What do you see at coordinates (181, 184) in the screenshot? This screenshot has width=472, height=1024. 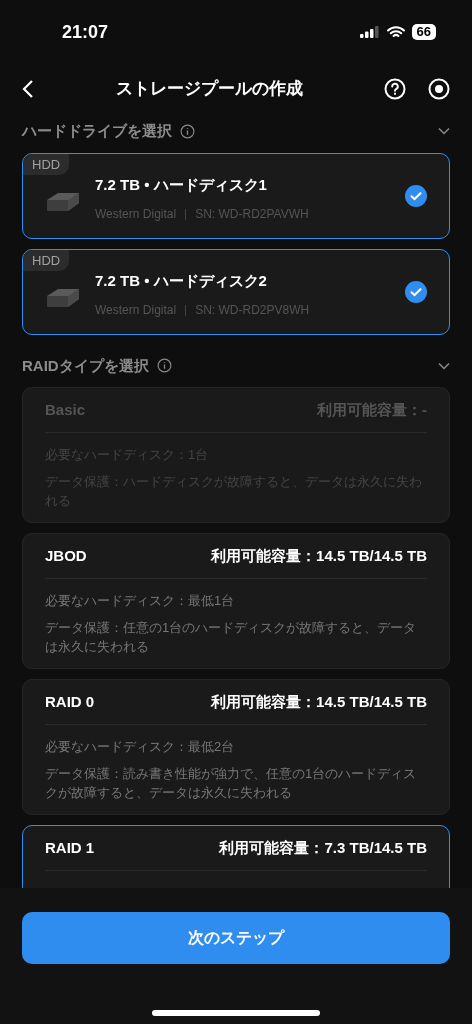 I see `drive-name: 7.2 TB • ハードディスク1` at bounding box center [181, 184].